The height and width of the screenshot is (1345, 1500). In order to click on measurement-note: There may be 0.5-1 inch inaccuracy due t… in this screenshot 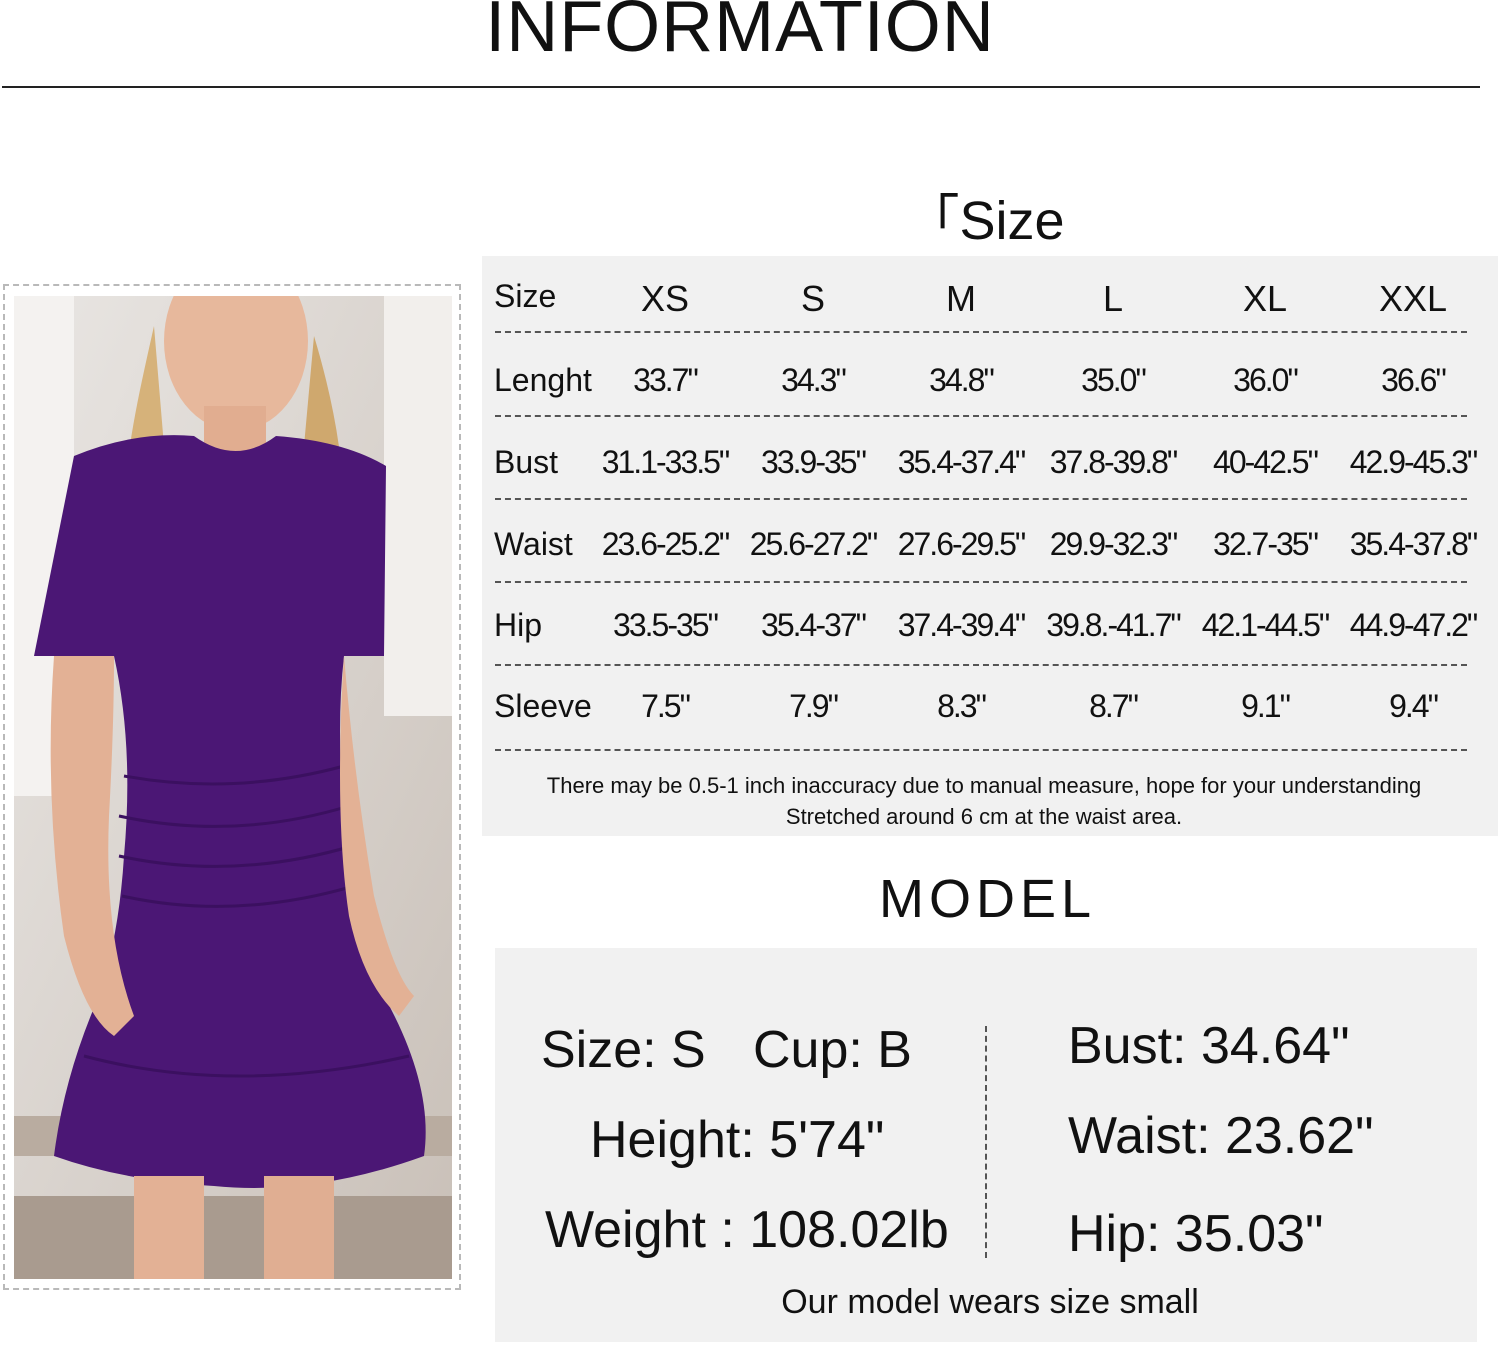, I will do `click(984, 785)`.